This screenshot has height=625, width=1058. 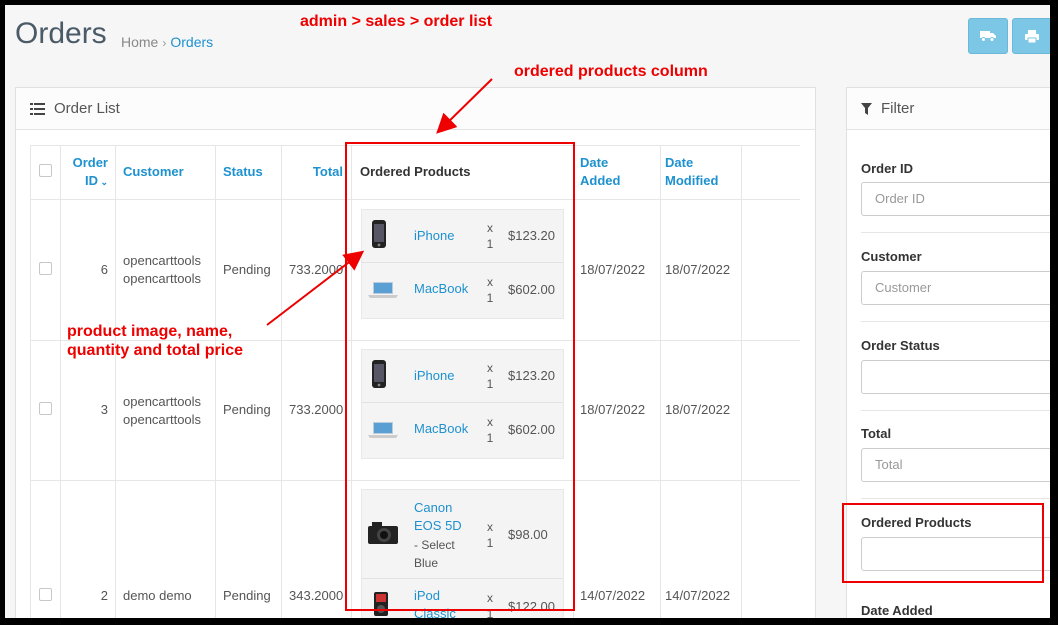 What do you see at coordinates (464, 106) in the screenshot?
I see `column-arrow` at bounding box center [464, 106].